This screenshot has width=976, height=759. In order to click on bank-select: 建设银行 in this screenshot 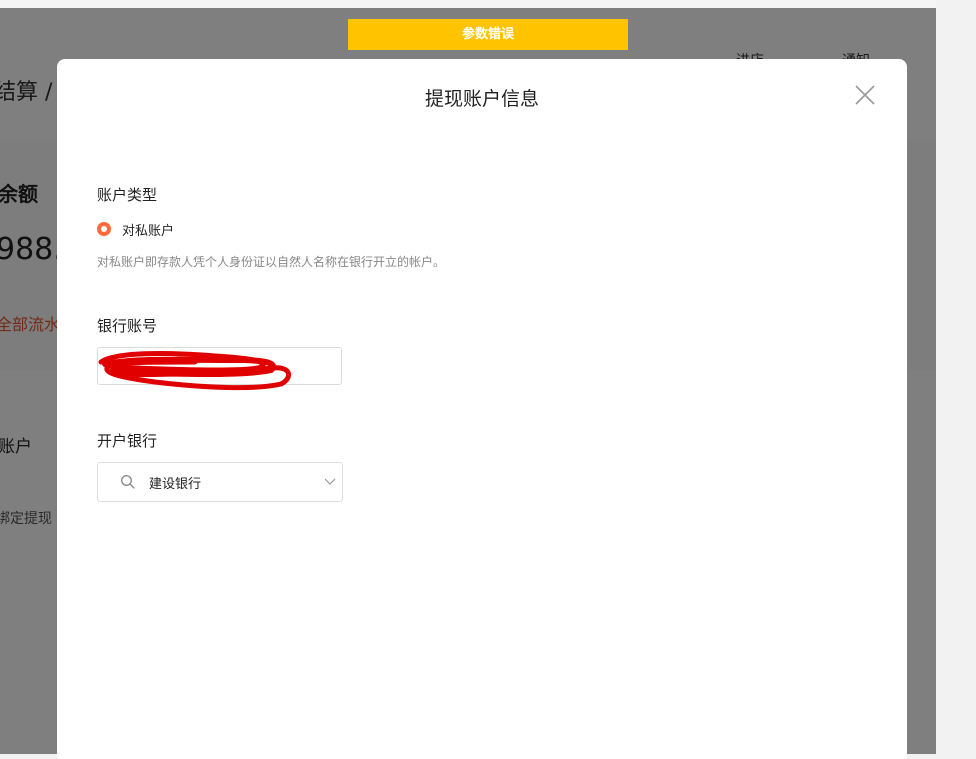, I will do `click(220, 482)`.